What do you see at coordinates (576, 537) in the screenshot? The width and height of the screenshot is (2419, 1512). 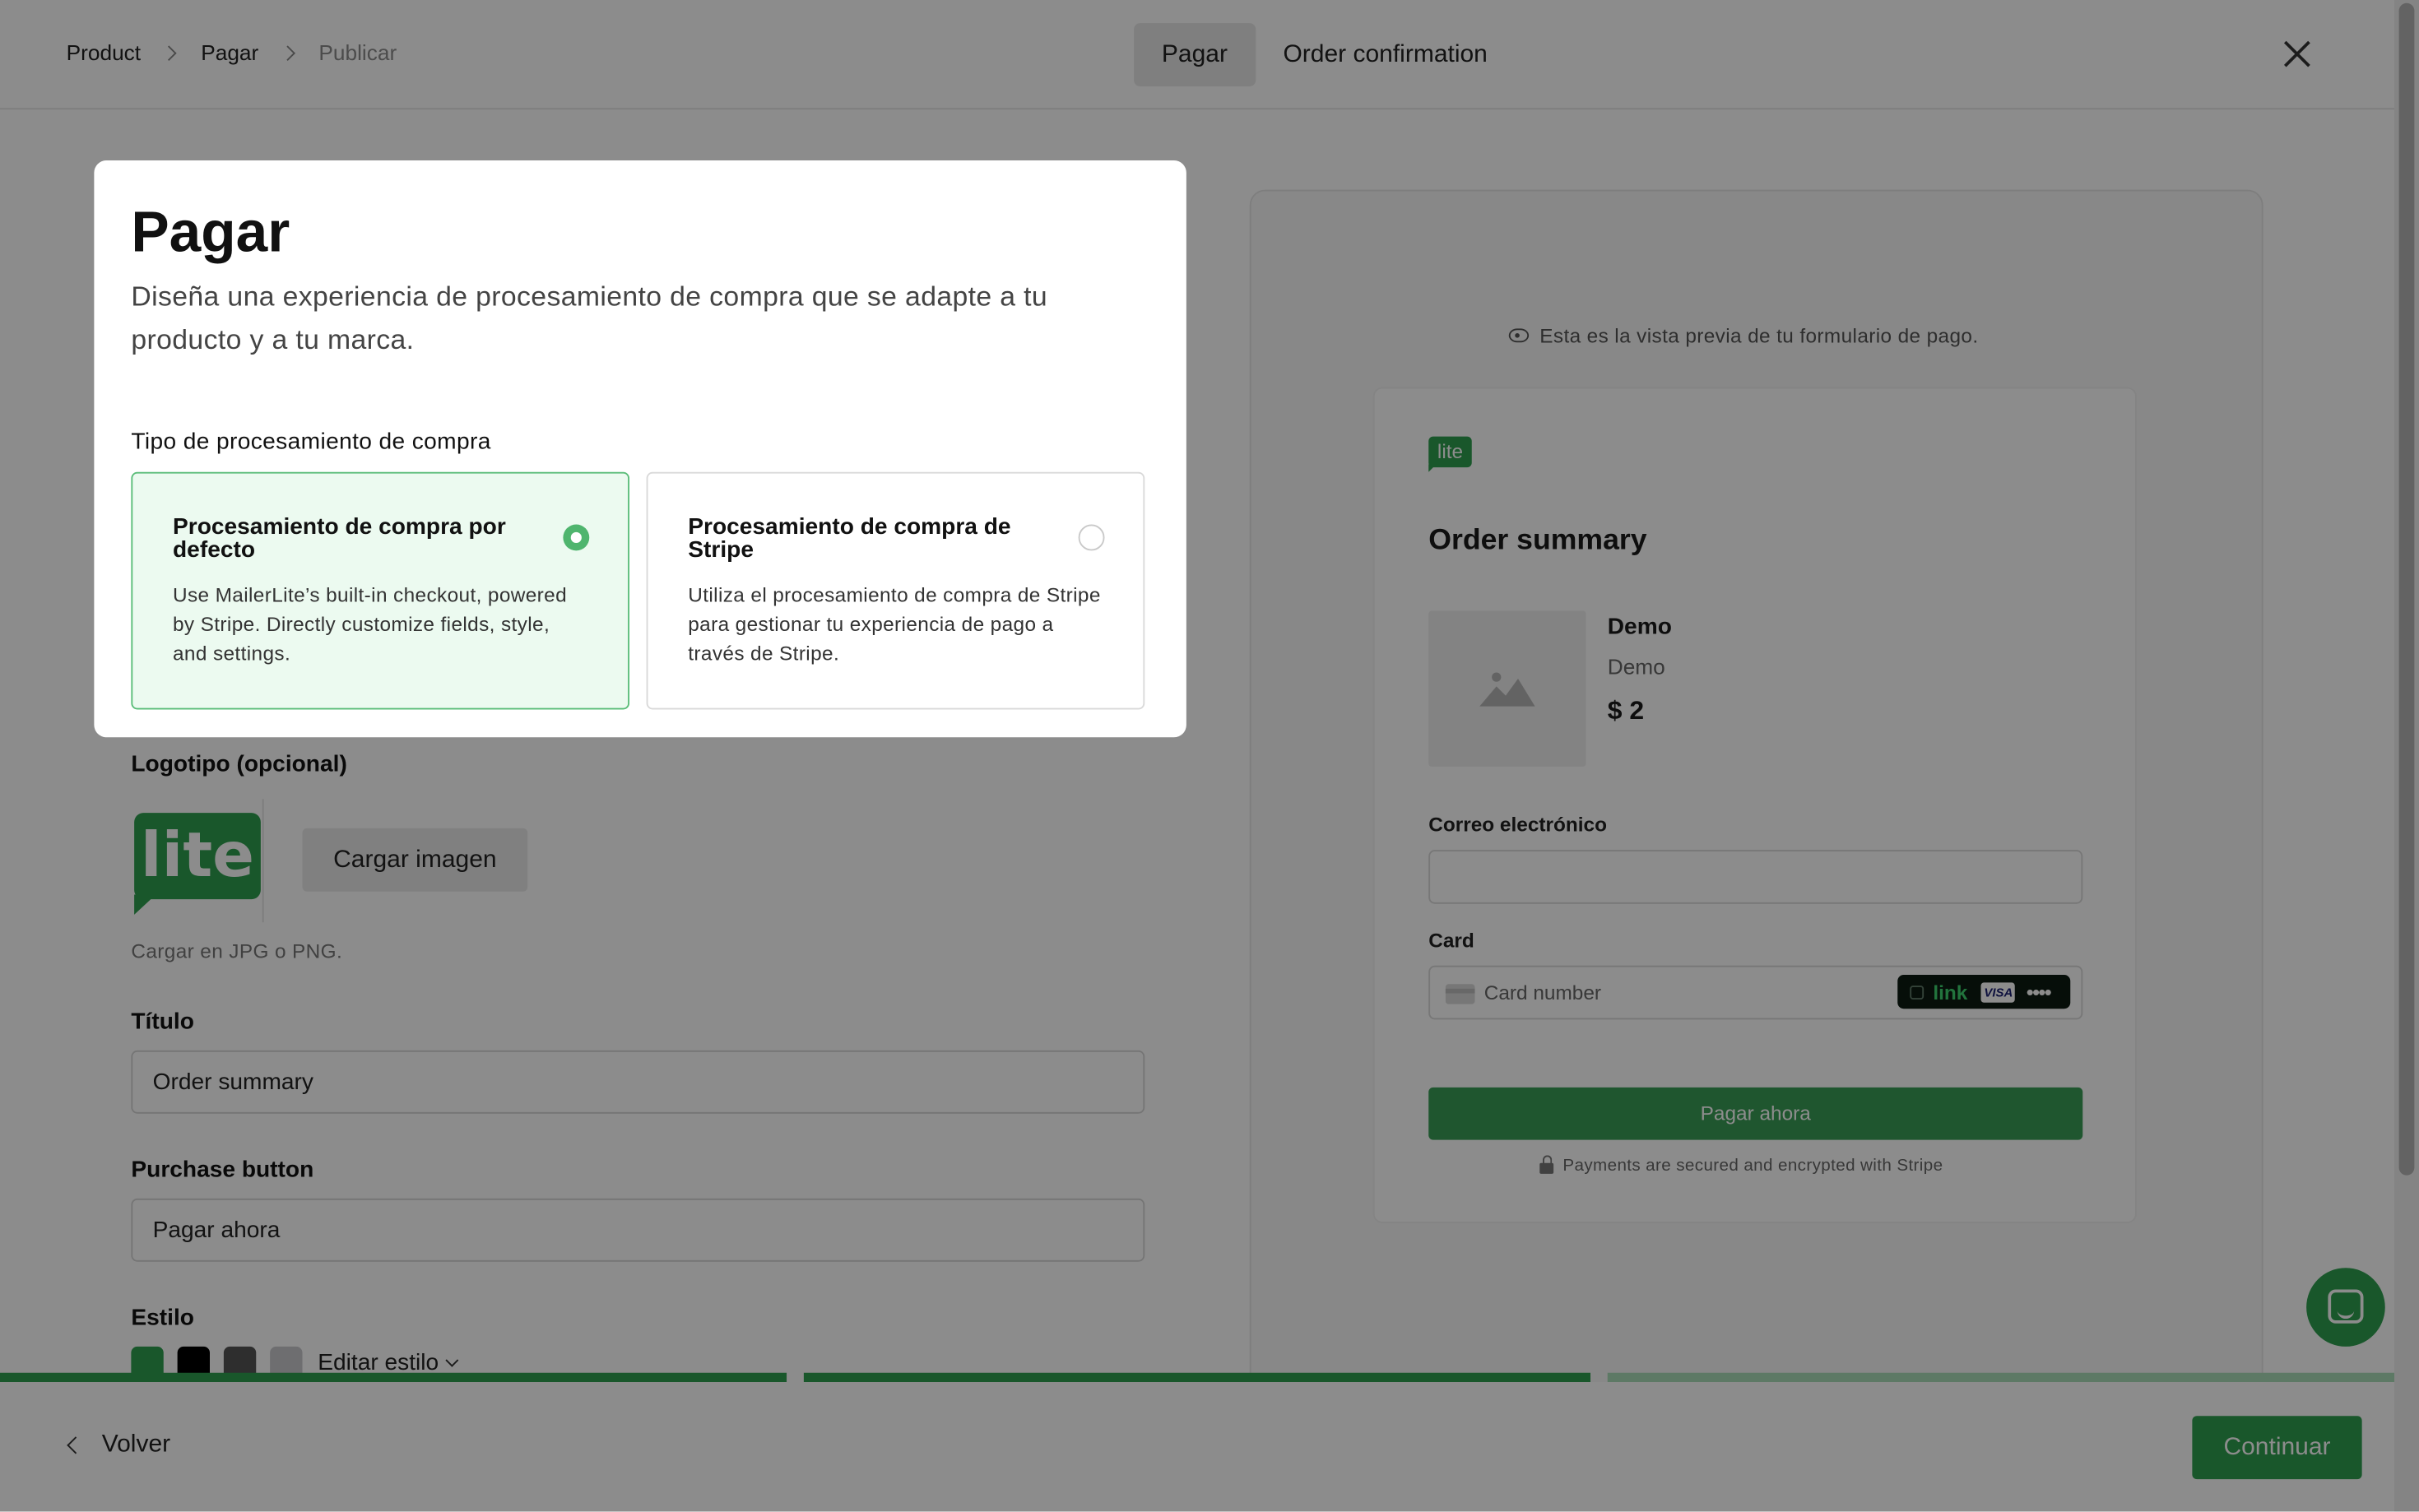 I see `radio-selected` at bounding box center [576, 537].